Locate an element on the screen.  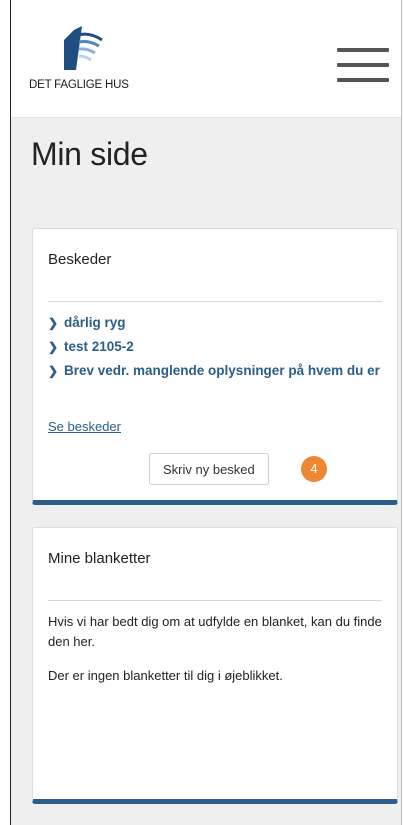
messages-card-title: Beskeder is located at coordinates (80, 259).